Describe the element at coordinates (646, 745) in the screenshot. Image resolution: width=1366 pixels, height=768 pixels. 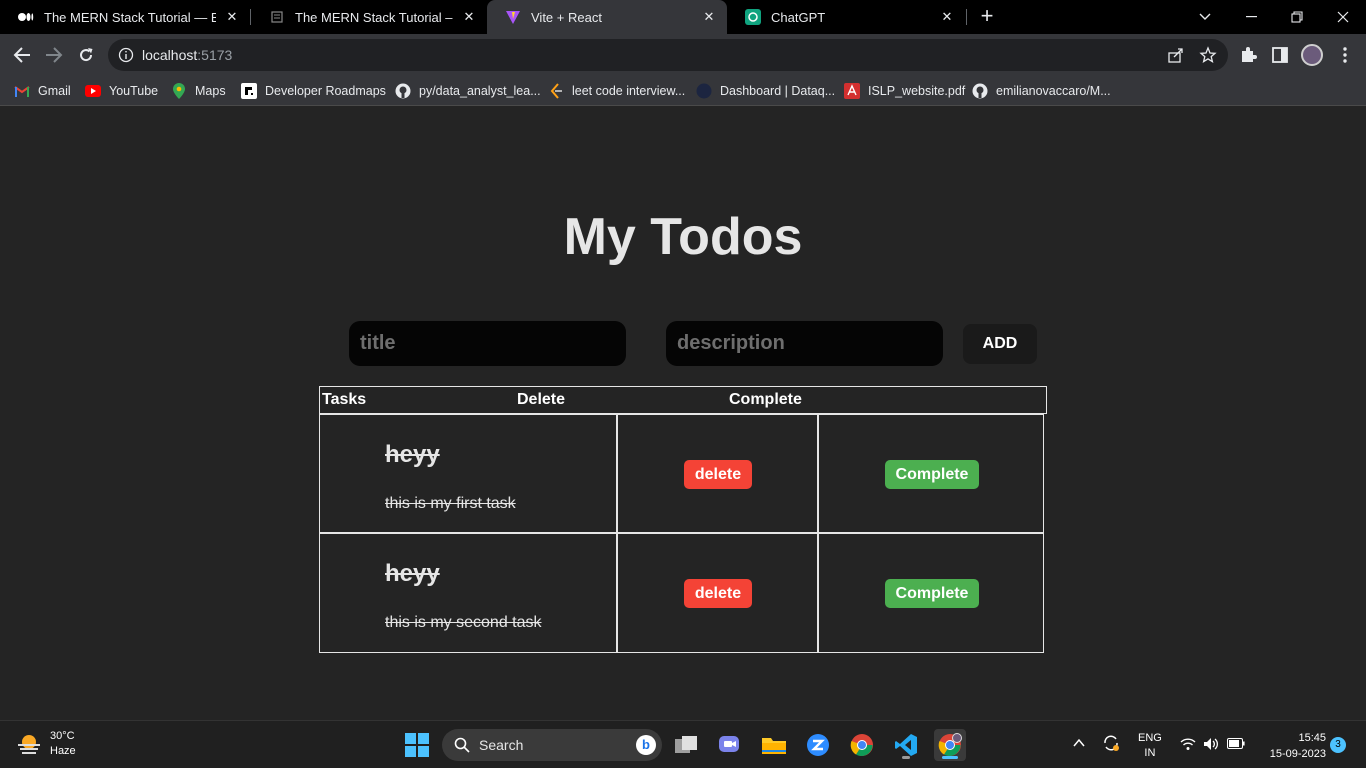
I see `bing-icon: b` at that location.